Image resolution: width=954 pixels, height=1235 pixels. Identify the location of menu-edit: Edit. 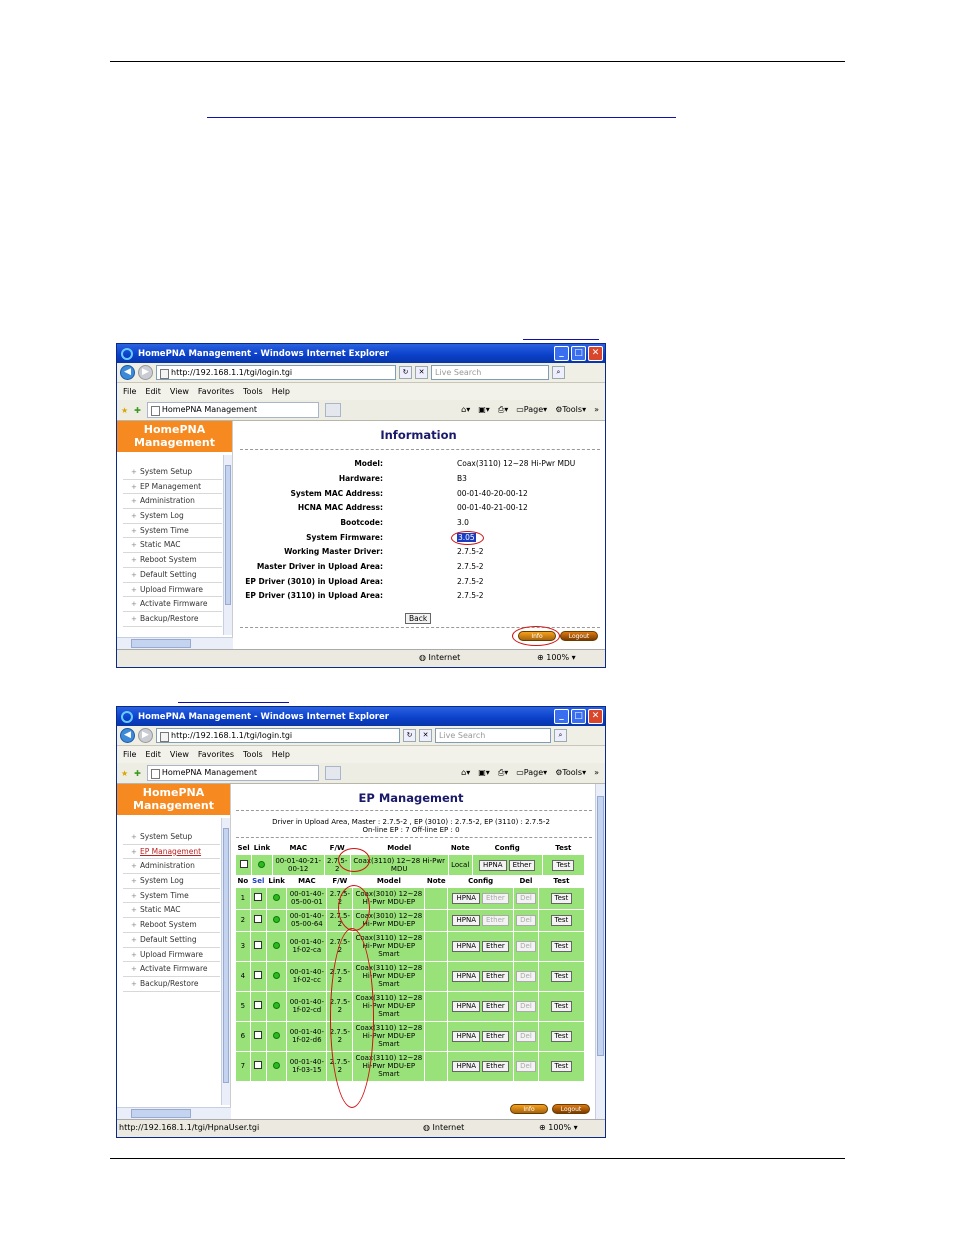
(153, 391).